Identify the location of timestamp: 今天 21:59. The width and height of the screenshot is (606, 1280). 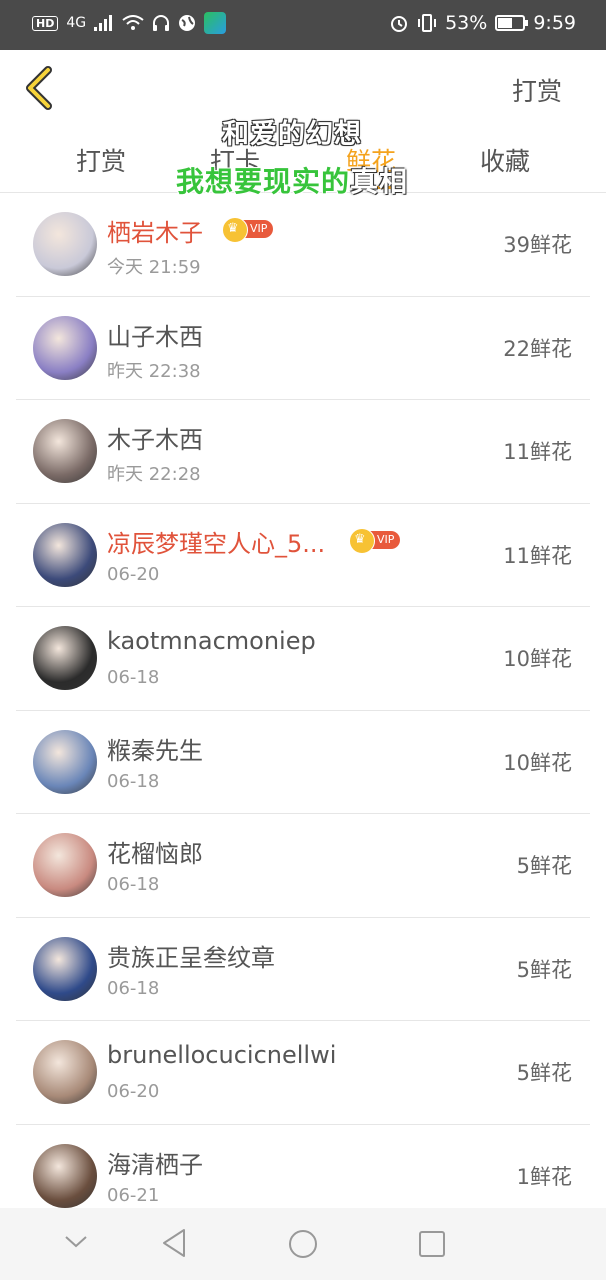
(154, 267).